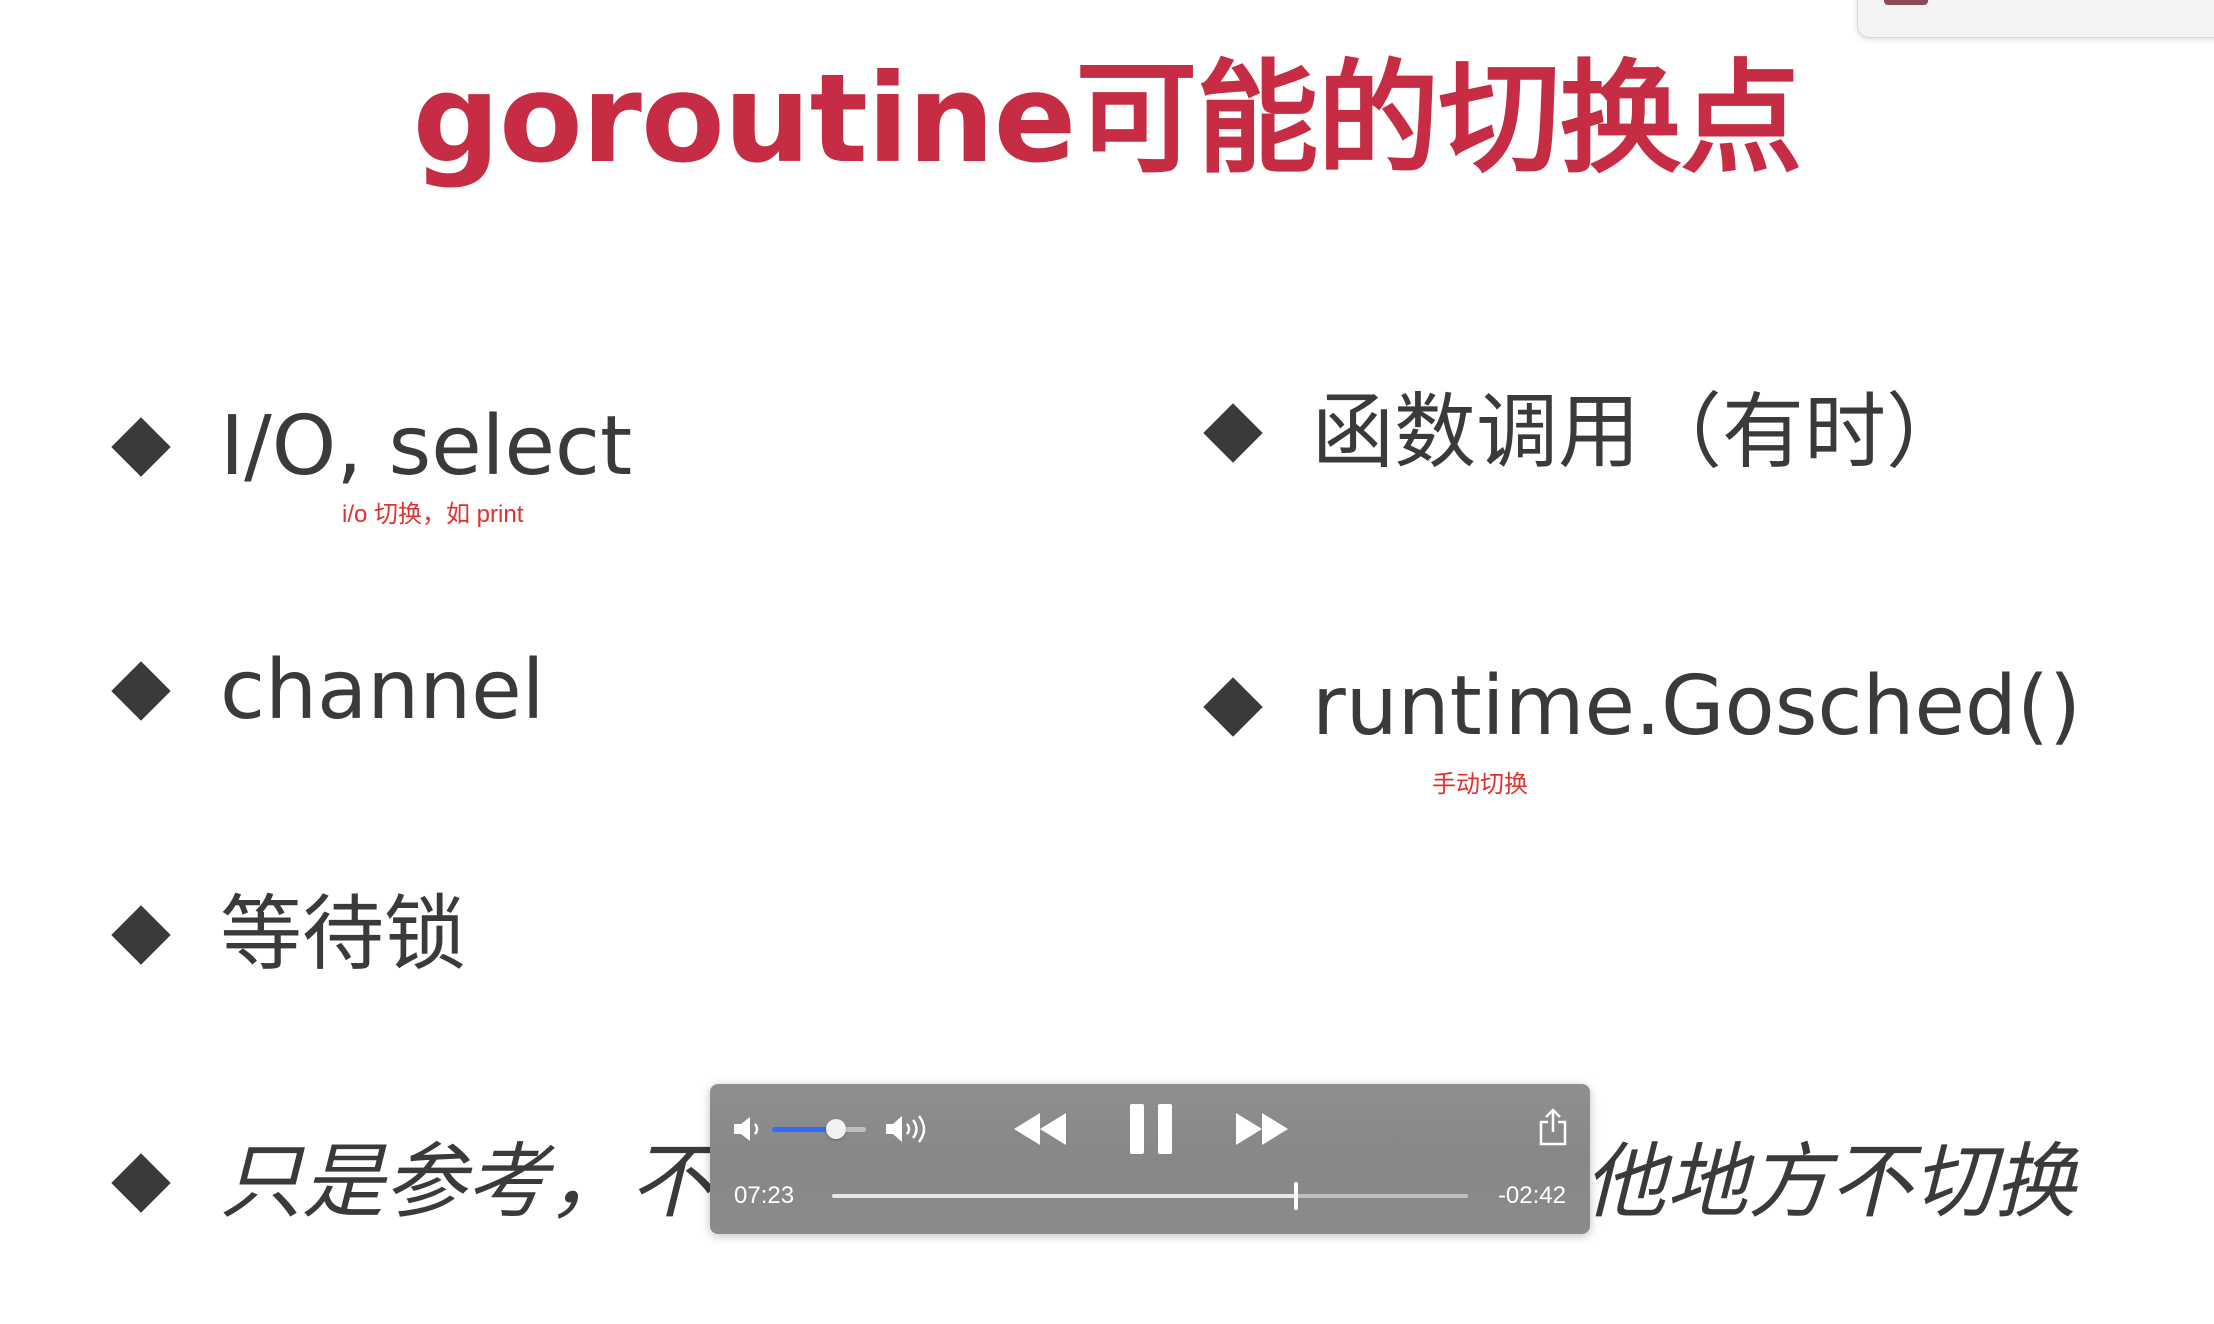  I want to click on notification-popup, so click(2035, 19).